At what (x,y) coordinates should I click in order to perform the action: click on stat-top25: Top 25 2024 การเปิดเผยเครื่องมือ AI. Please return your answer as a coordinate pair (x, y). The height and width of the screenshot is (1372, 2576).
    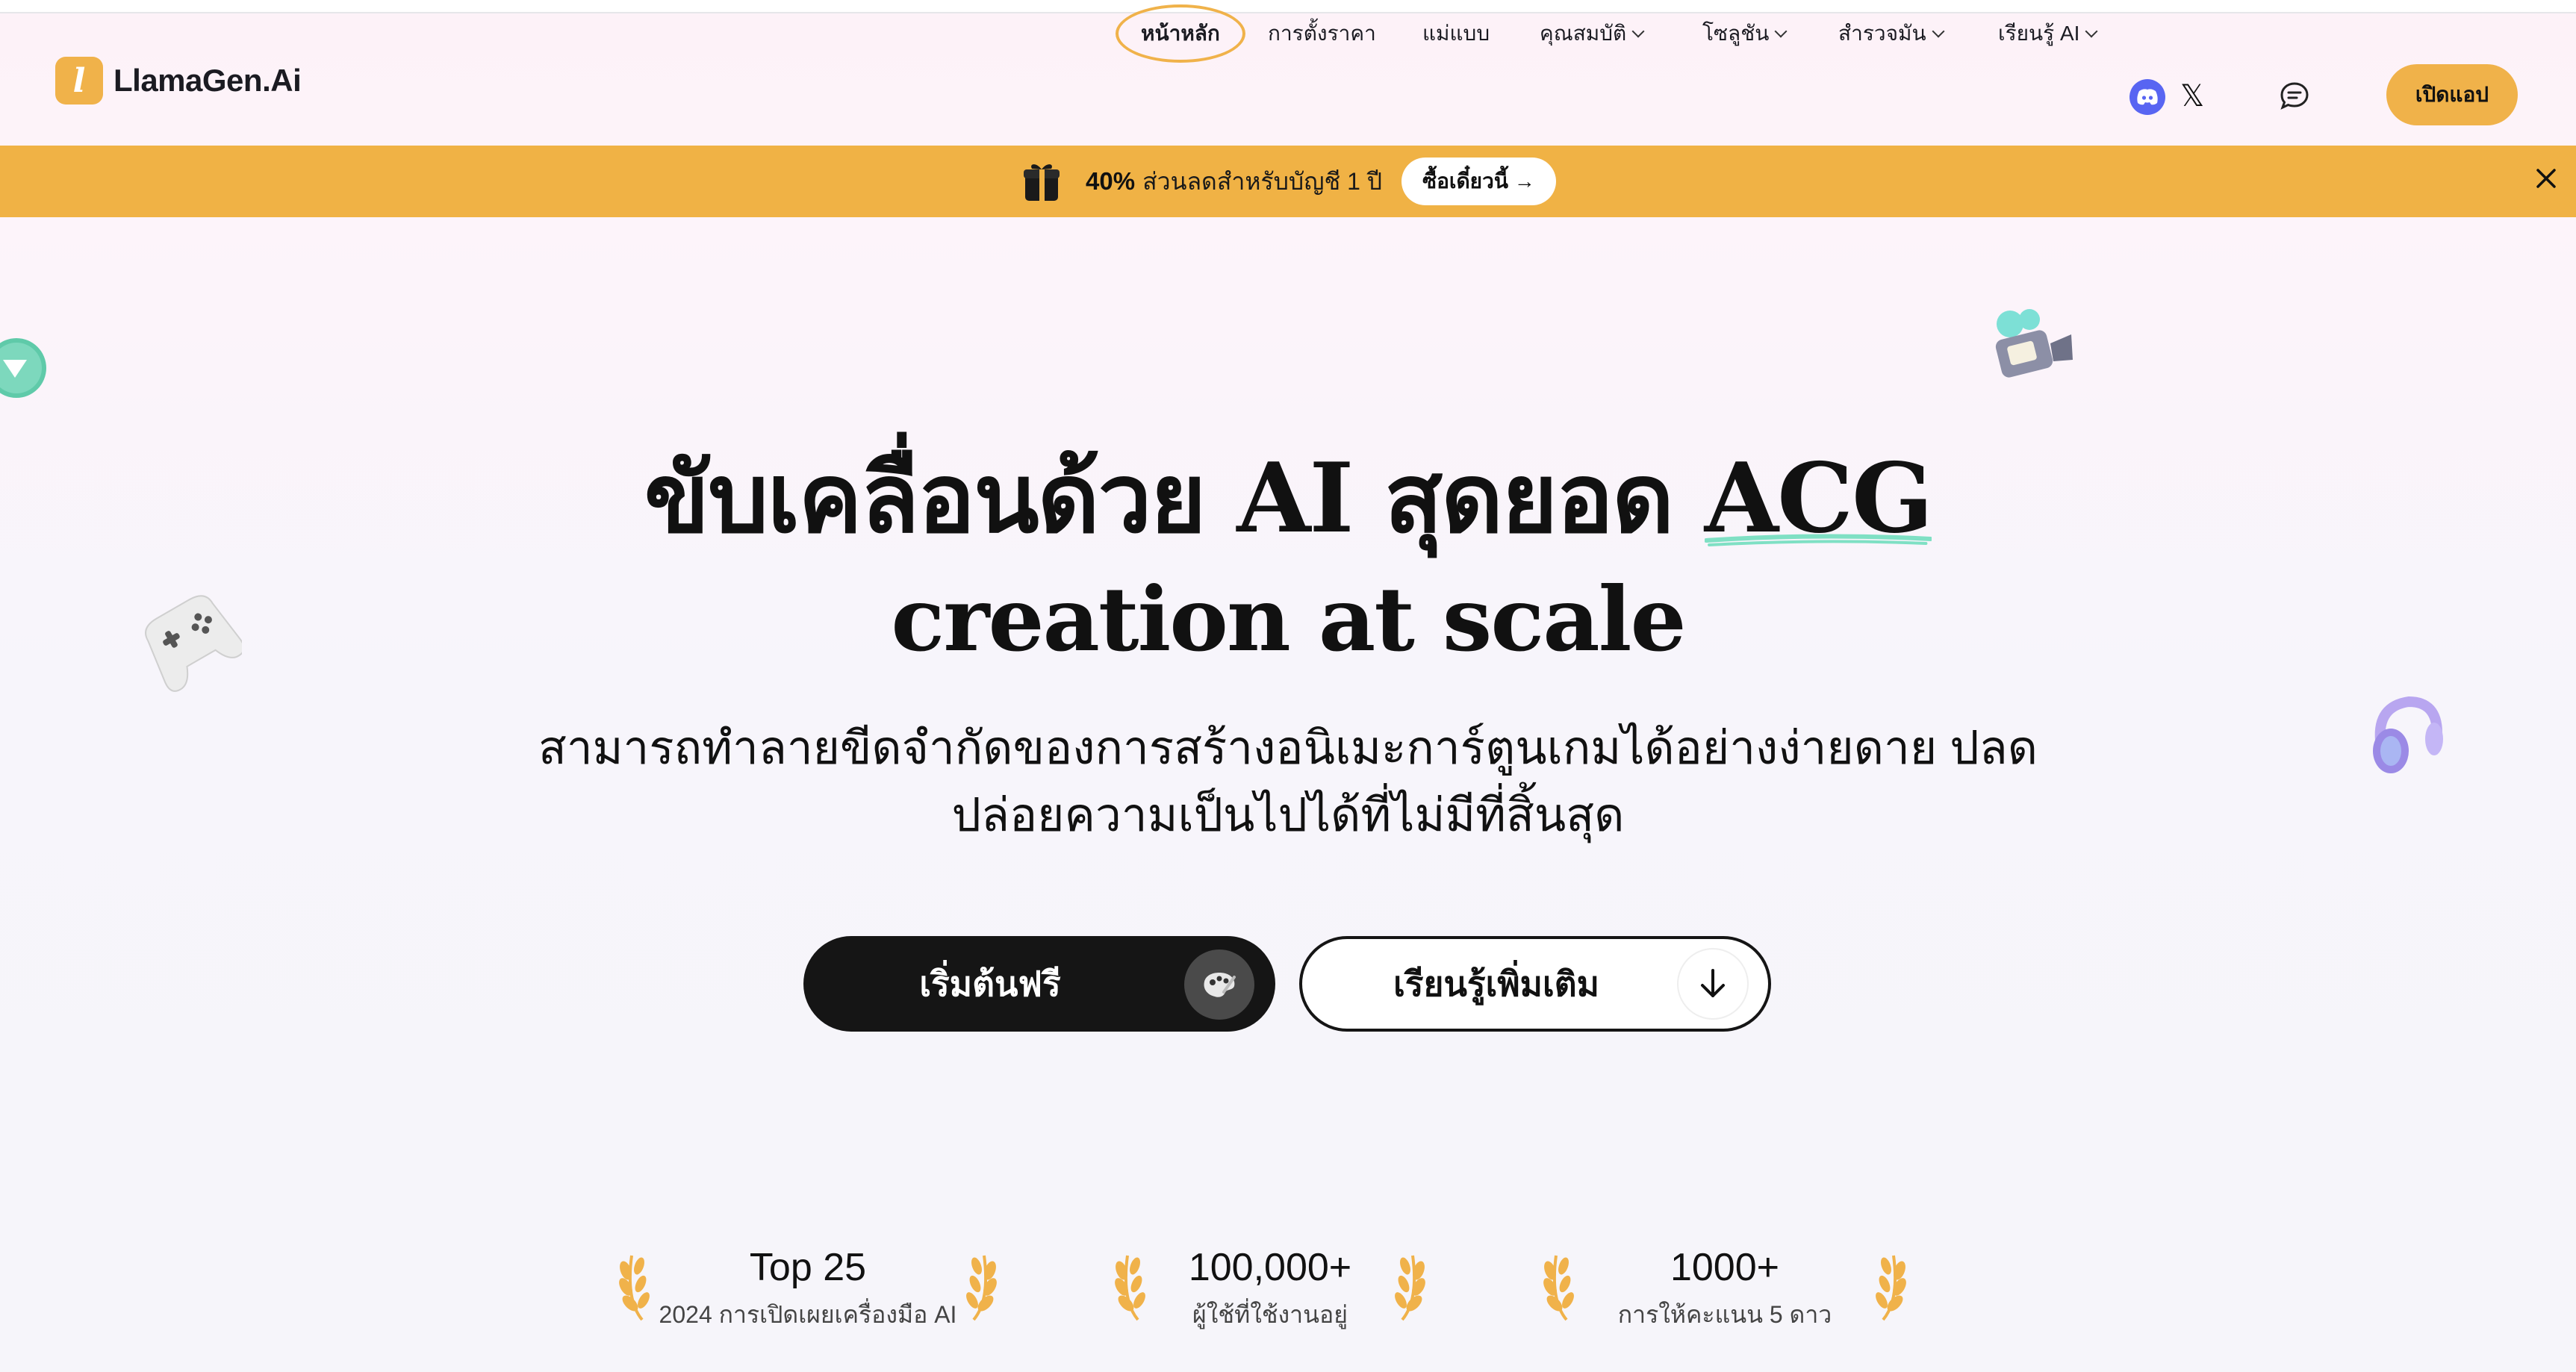
    Looking at the image, I should click on (808, 1284).